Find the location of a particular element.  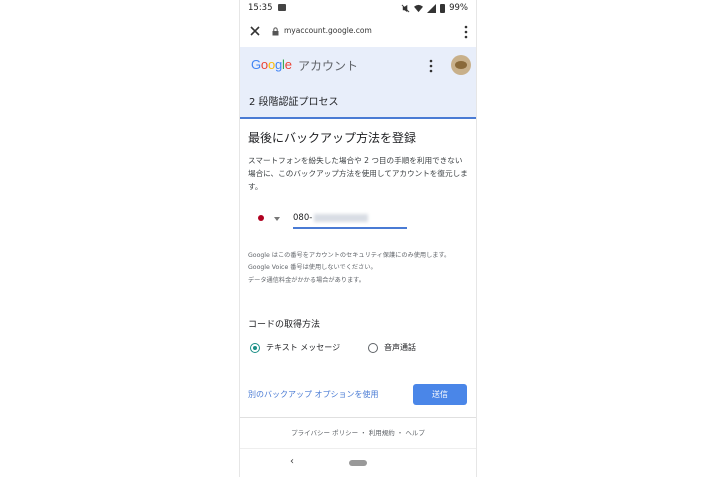

home-pill-icon is located at coordinates (358, 463).